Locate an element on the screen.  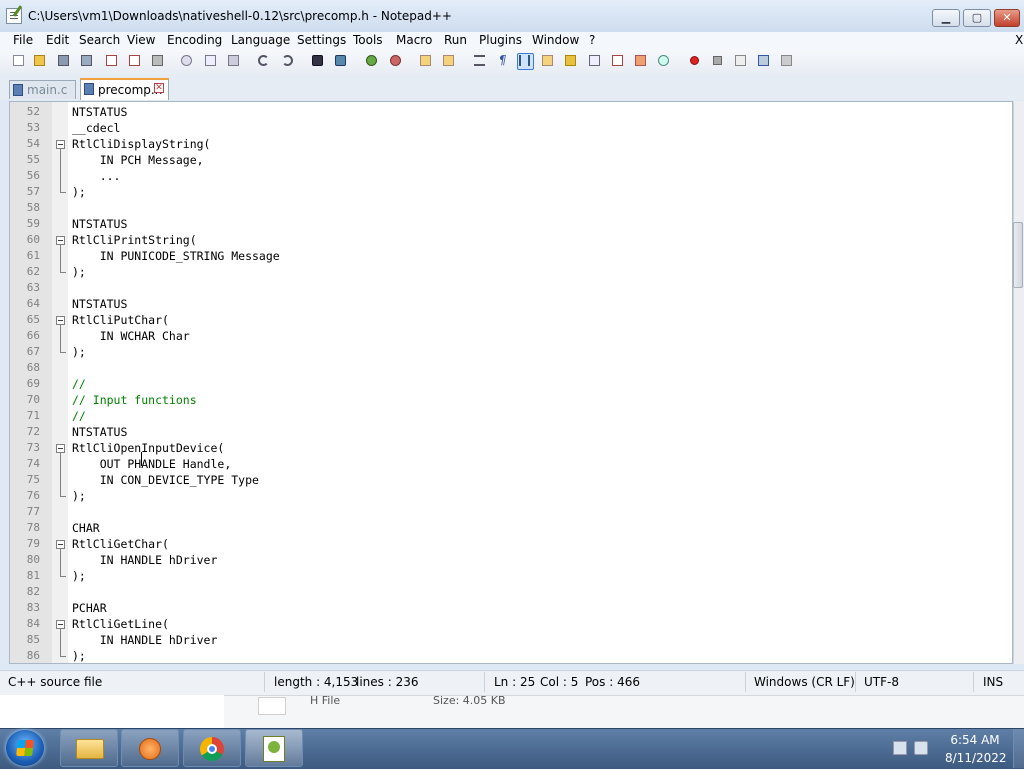
close-document-button: X is located at coordinates (1019, 40).